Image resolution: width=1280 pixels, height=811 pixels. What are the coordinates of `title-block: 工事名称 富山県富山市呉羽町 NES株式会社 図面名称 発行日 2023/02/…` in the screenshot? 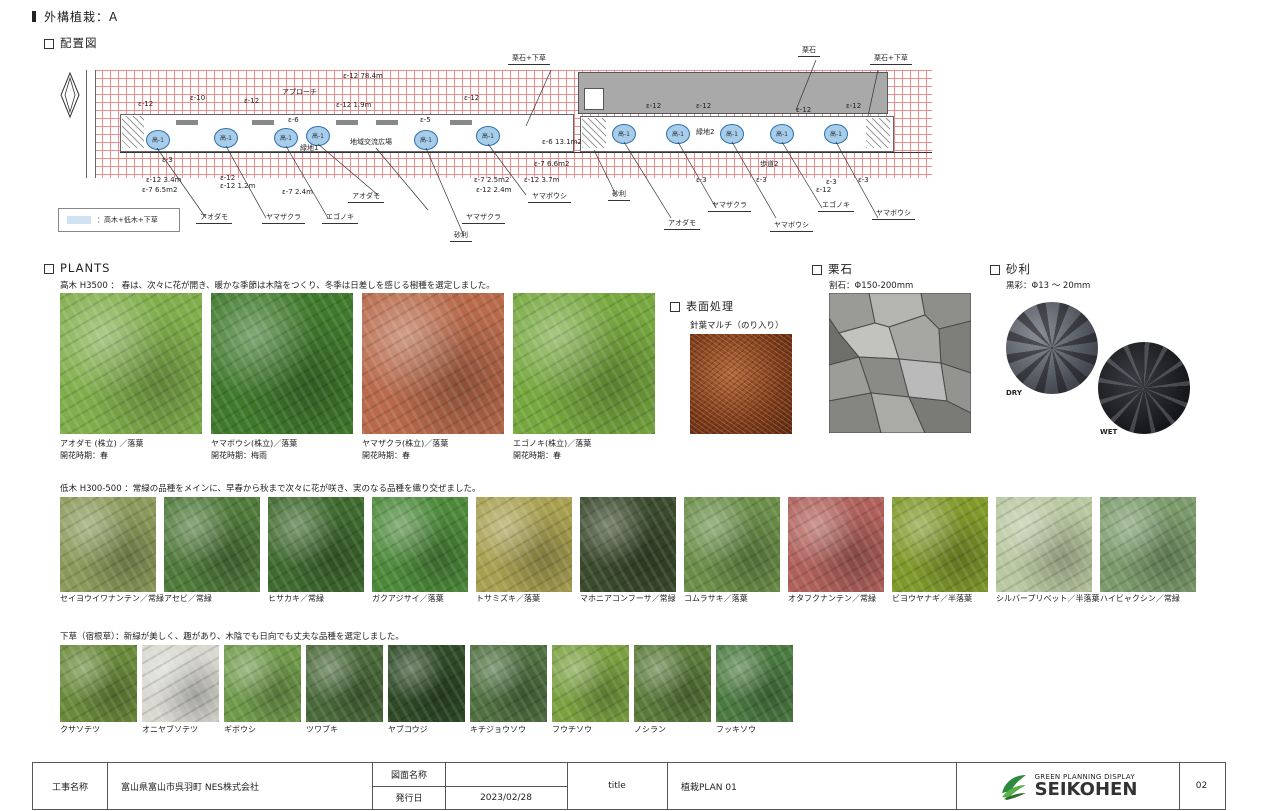 It's located at (629, 786).